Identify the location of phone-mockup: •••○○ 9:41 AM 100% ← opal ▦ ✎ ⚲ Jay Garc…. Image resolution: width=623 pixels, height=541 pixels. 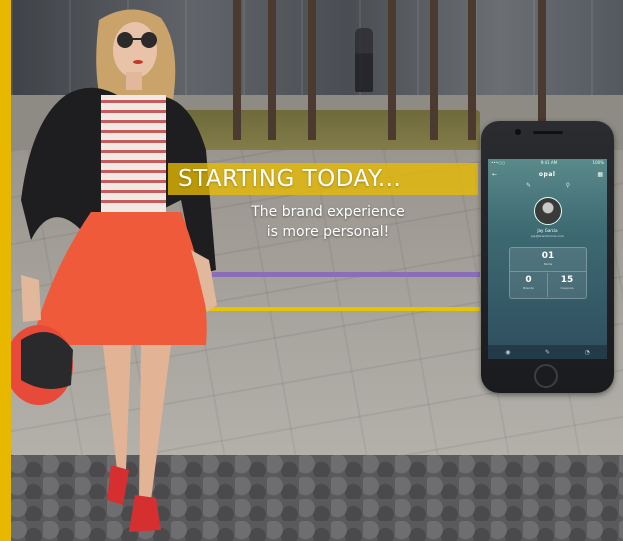
(547, 257).